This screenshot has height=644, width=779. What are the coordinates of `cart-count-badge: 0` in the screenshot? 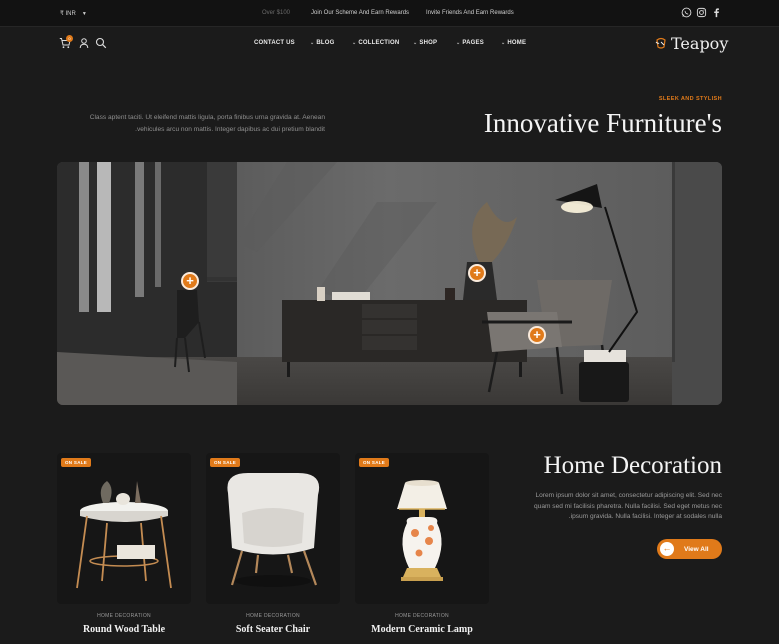 It's located at (69, 38).